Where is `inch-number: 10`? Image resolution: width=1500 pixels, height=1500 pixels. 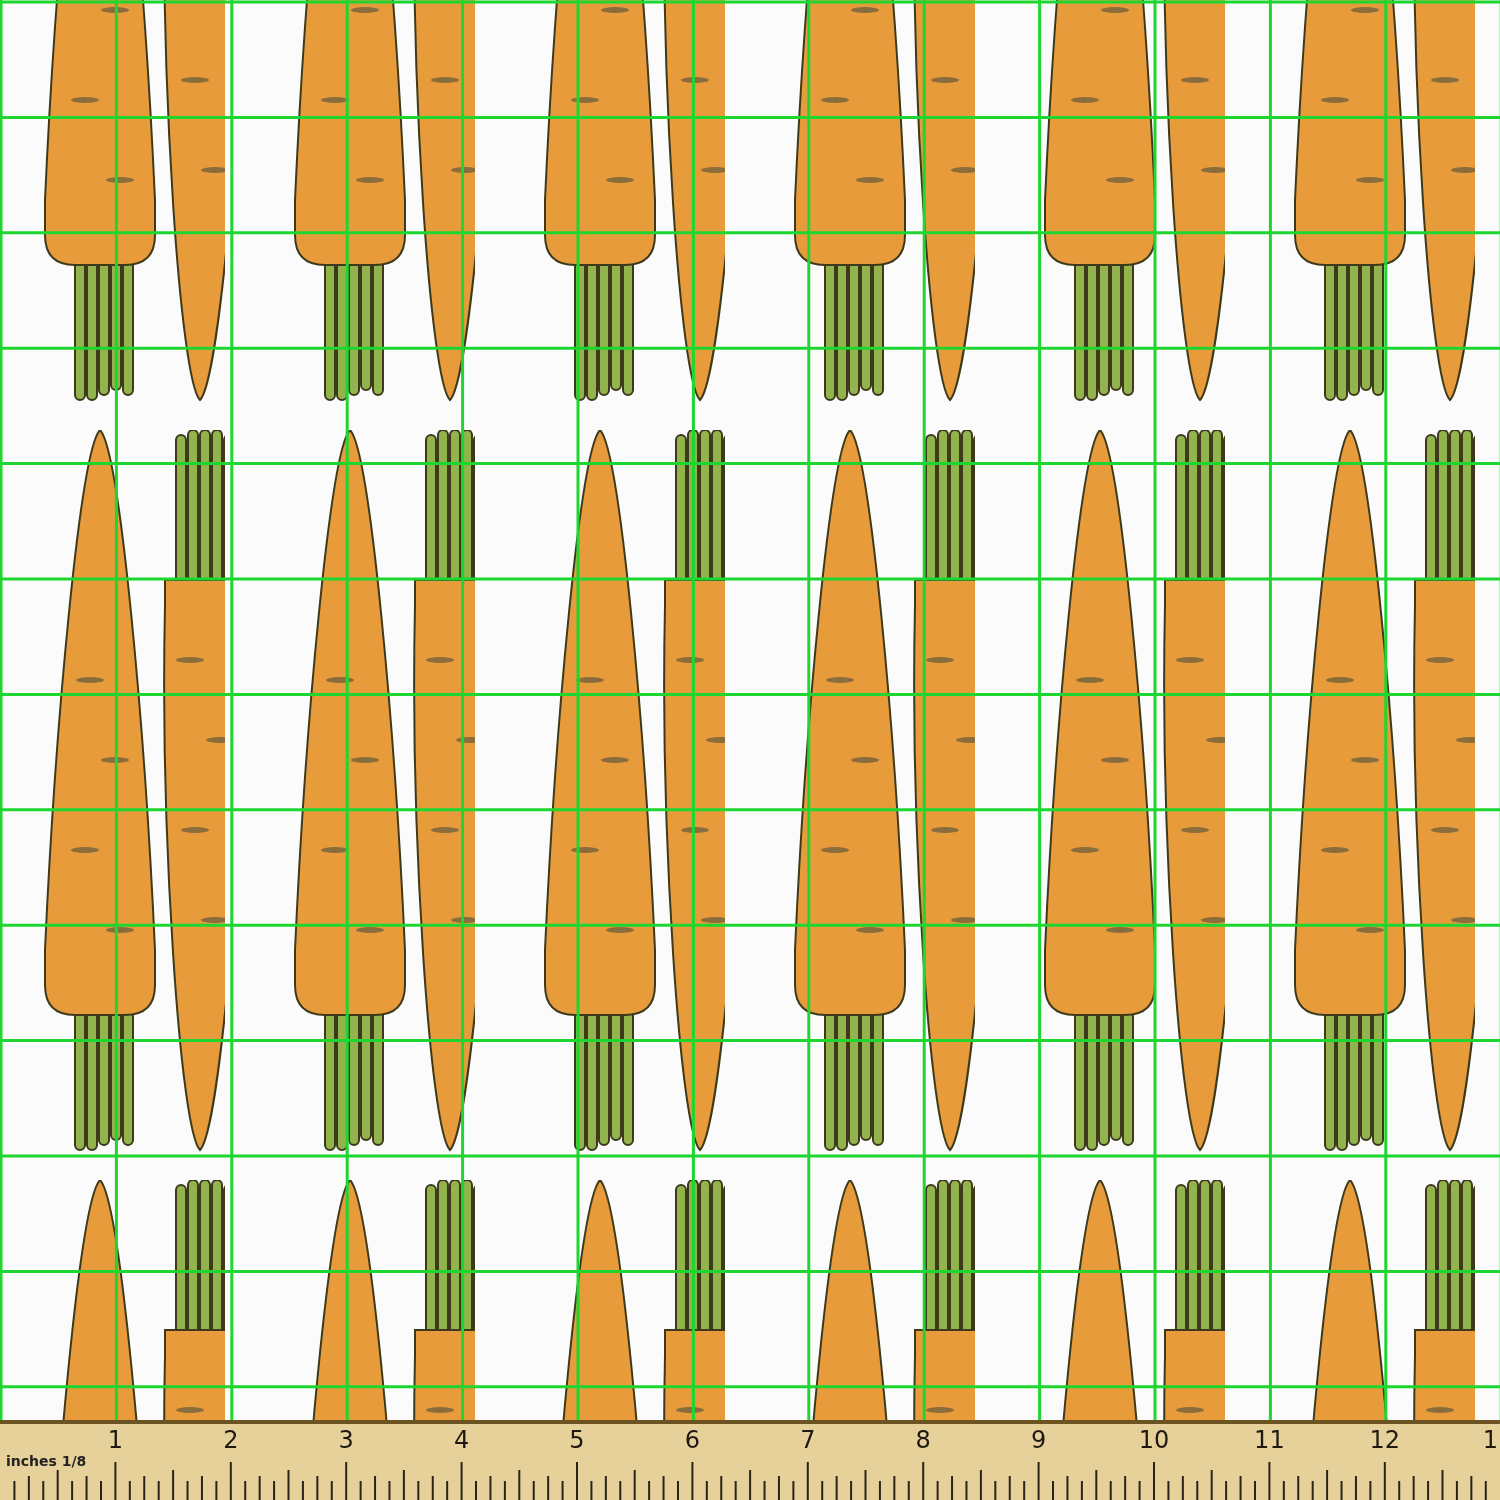
inch-number: 10 is located at coordinates (1154, 1440).